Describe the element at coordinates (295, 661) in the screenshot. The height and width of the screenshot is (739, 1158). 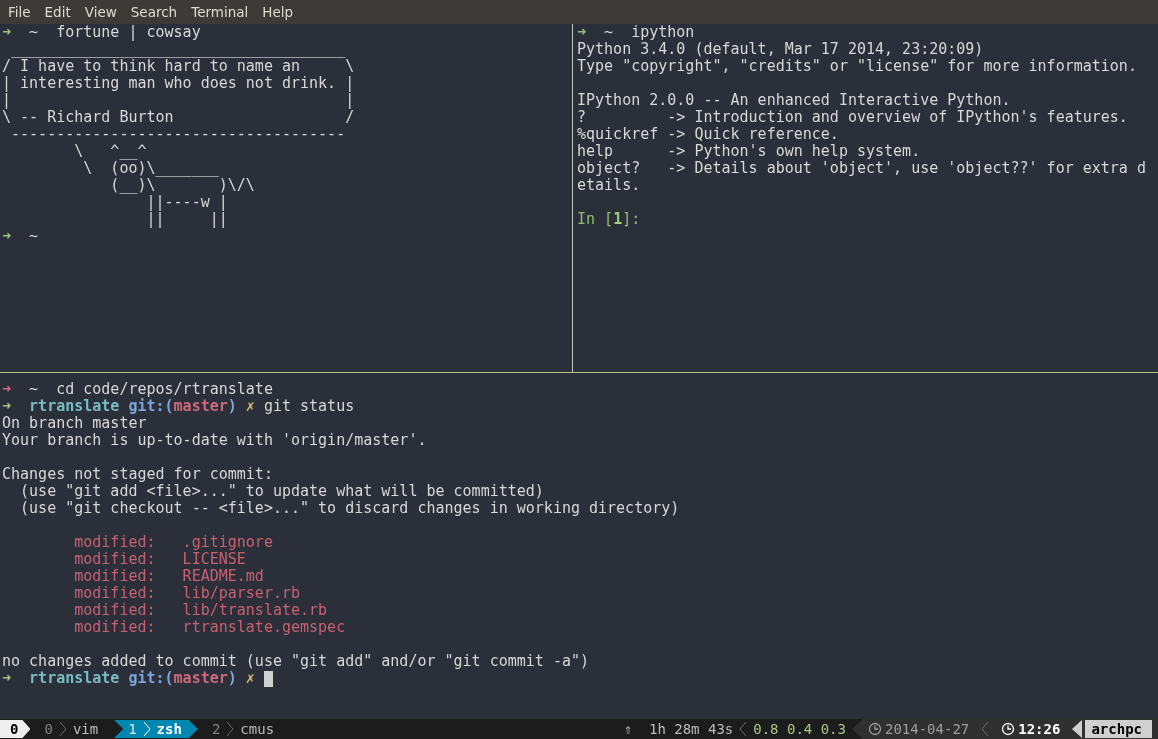
I see `terminal-line: no changes added to commit (use "git add" and/or "git commit -a")` at that location.